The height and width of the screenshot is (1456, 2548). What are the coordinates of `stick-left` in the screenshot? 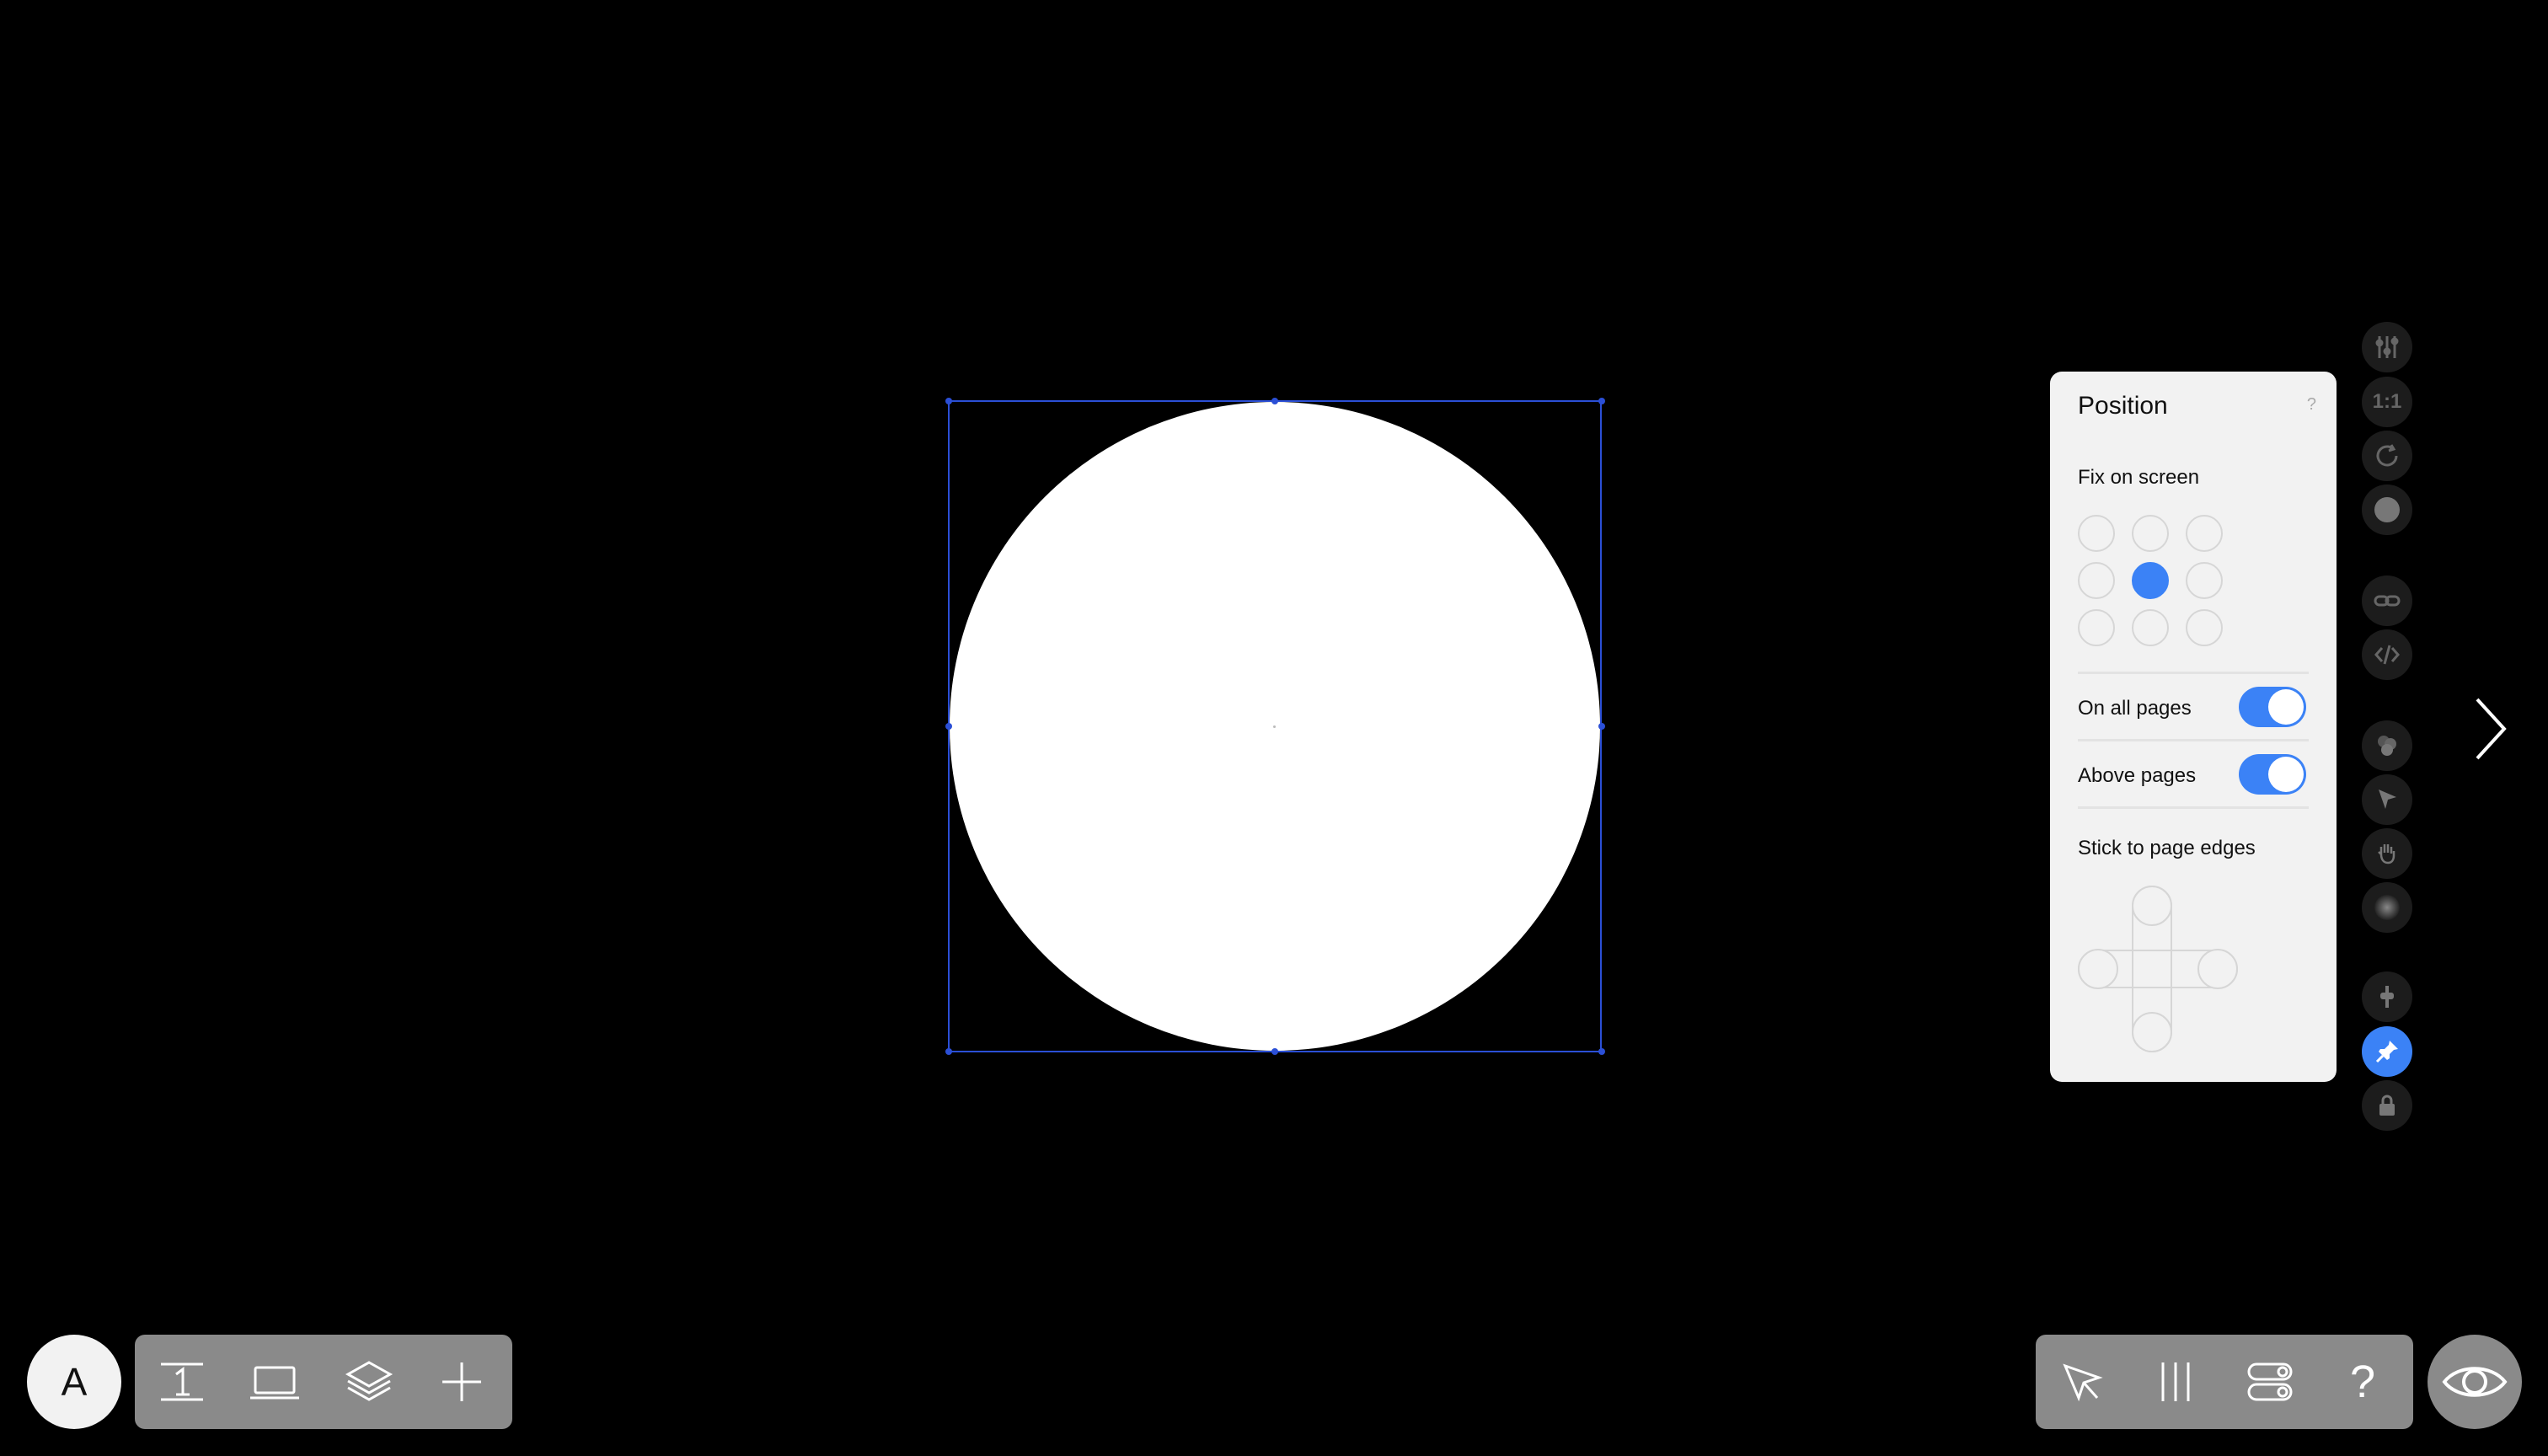 It's located at (2098, 969).